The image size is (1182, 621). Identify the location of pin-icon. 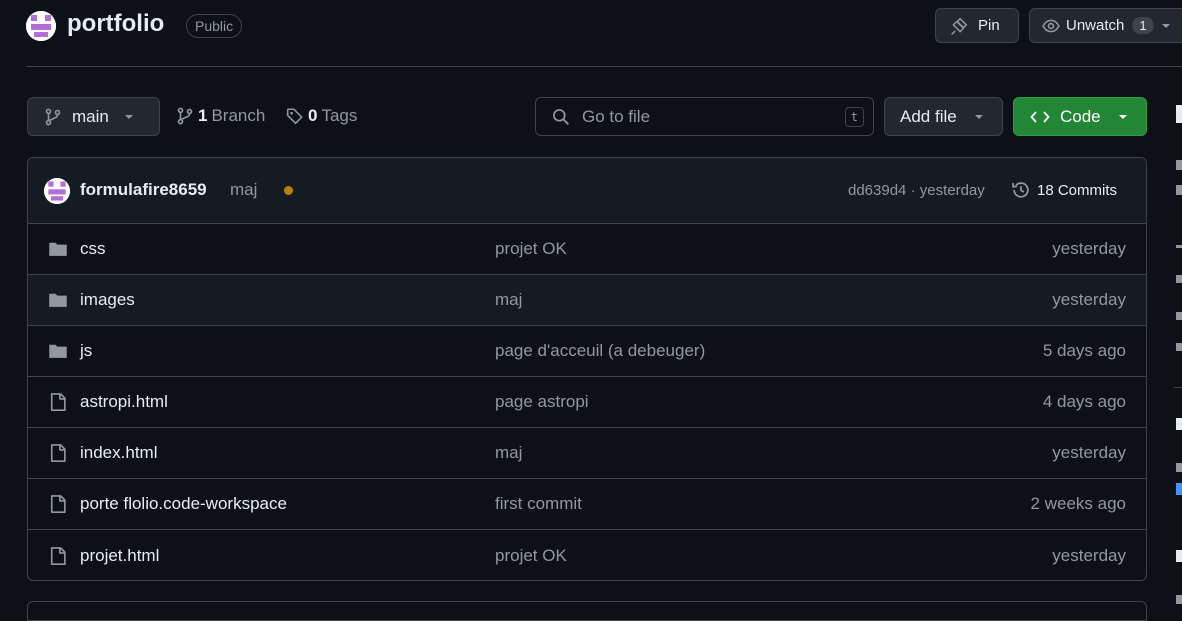
(959, 26).